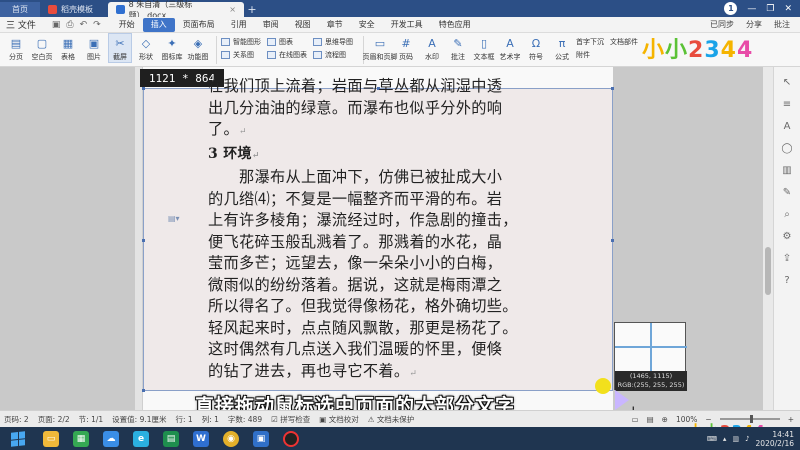  What do you see at coordinates (174, 218) in the screenshot?
I see `paragraph-tool-icon: ▤▾` at bounding box center [174, 218].